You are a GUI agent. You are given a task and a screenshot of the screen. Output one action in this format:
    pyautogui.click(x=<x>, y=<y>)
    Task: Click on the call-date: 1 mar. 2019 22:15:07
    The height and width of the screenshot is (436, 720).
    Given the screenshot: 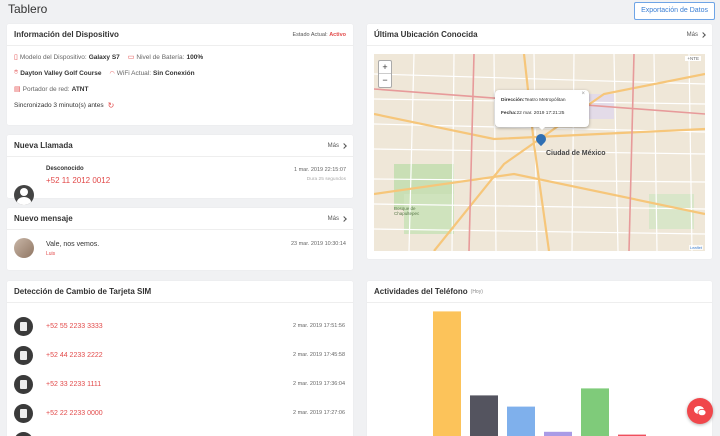 What is the action you would take?
    pyautogui.click(x=320, y=170)
    